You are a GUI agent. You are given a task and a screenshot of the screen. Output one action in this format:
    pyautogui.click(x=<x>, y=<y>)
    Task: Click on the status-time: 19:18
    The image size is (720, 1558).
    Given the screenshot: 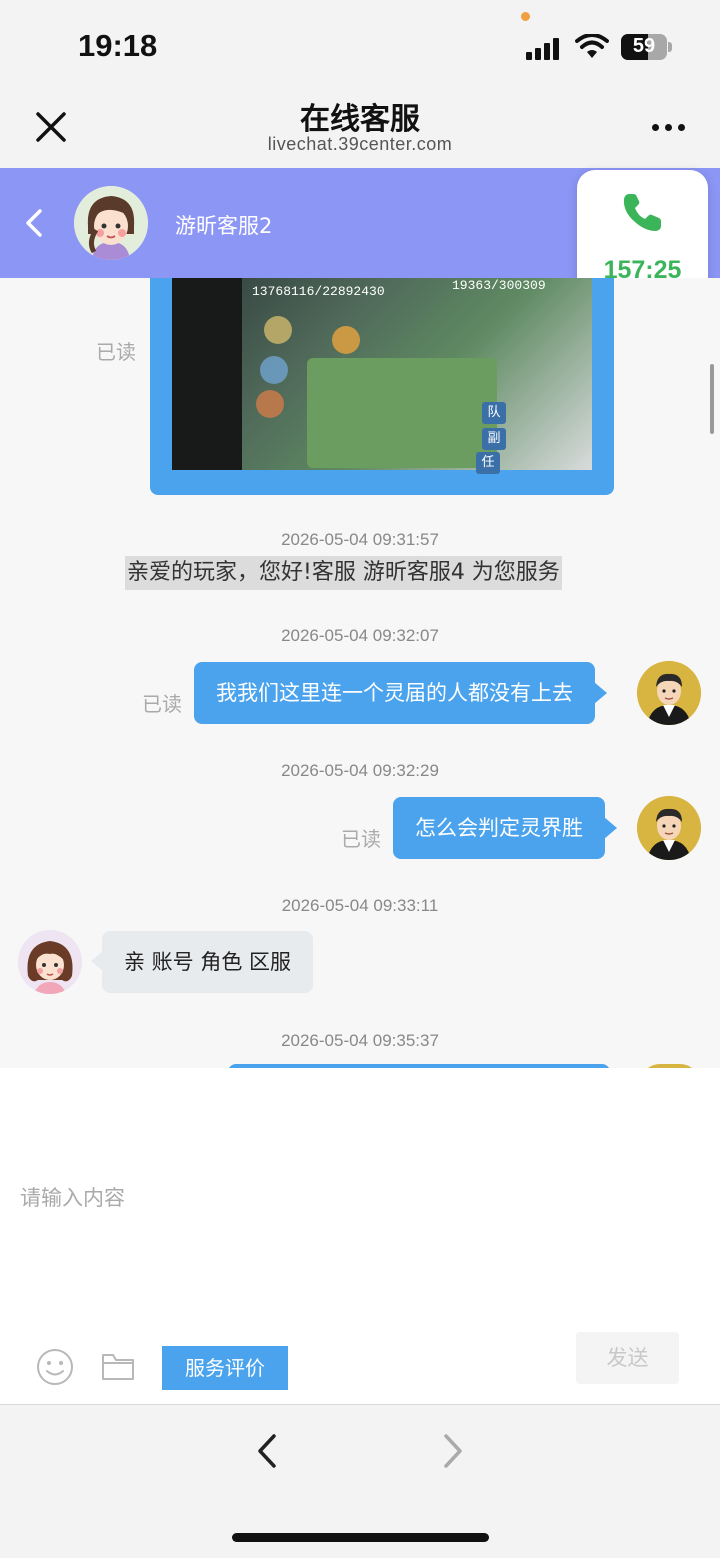 What is the action you would take?
    pyautogui.click(x=118, y=45)
    